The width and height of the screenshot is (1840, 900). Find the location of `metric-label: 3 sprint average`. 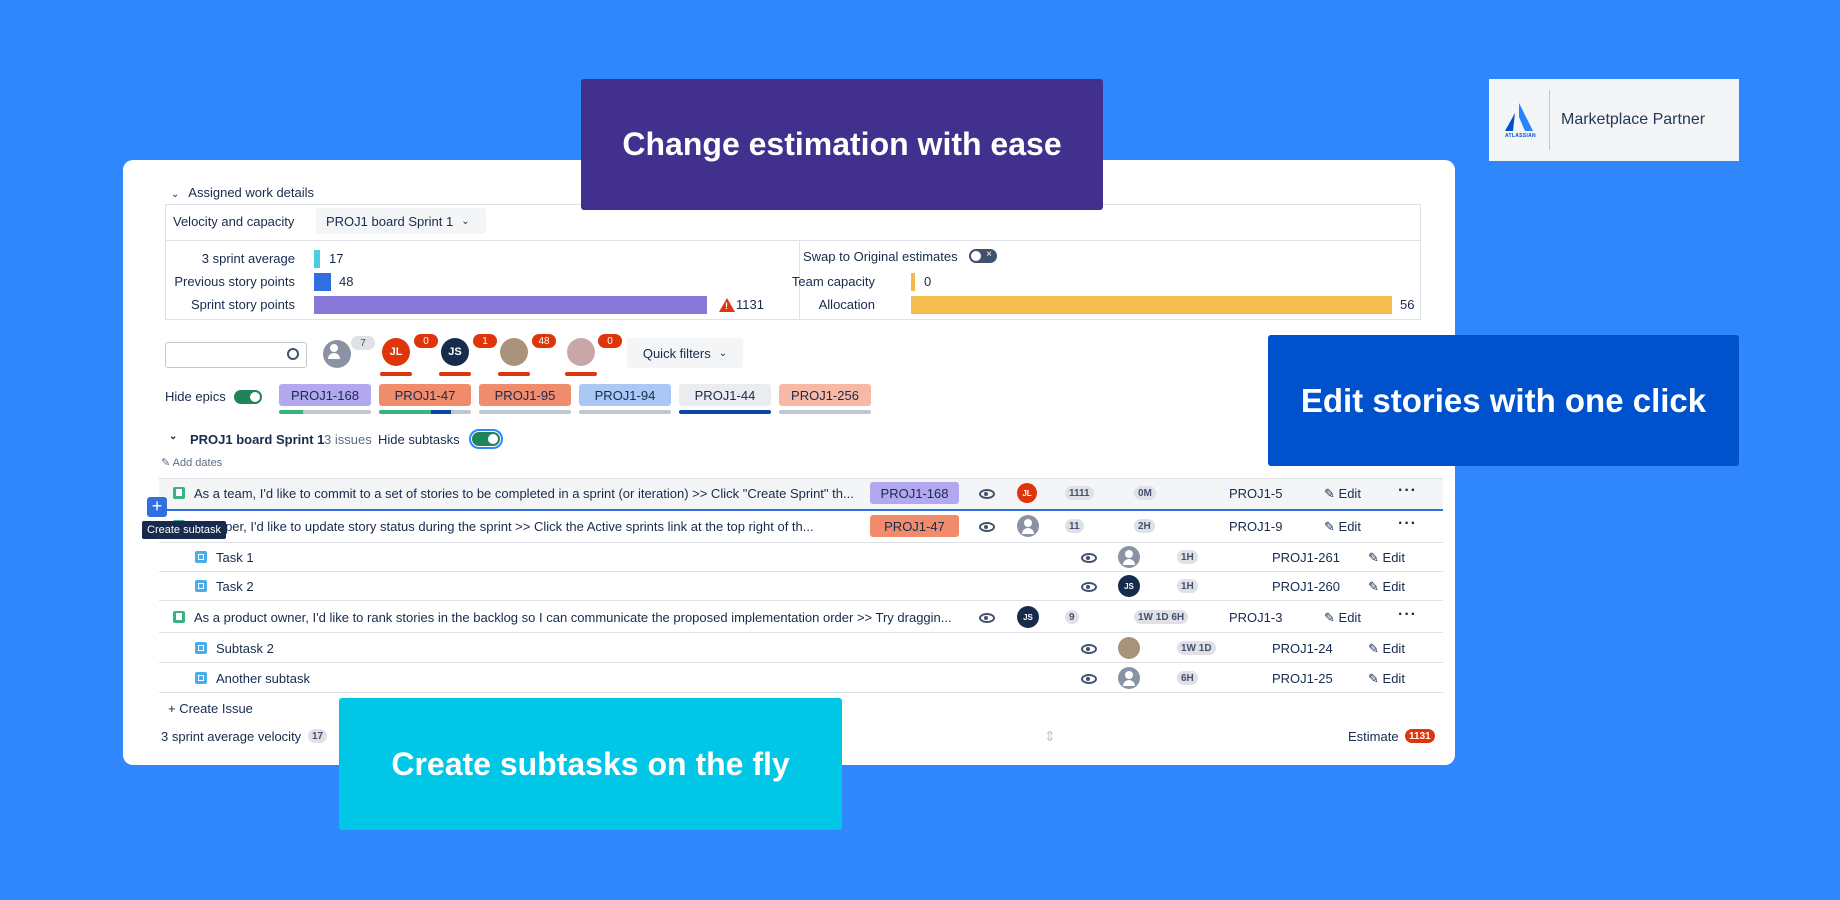

metric-label: 3 sprint average is located at coordinates (248, 258).